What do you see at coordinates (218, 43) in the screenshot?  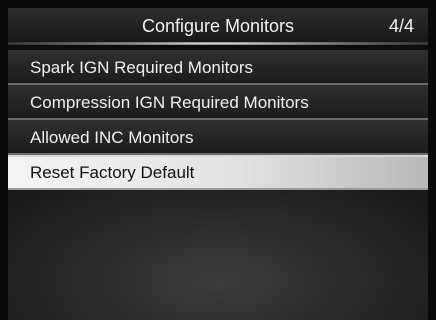 I see `title-divider` at bounding box center [218, 43].